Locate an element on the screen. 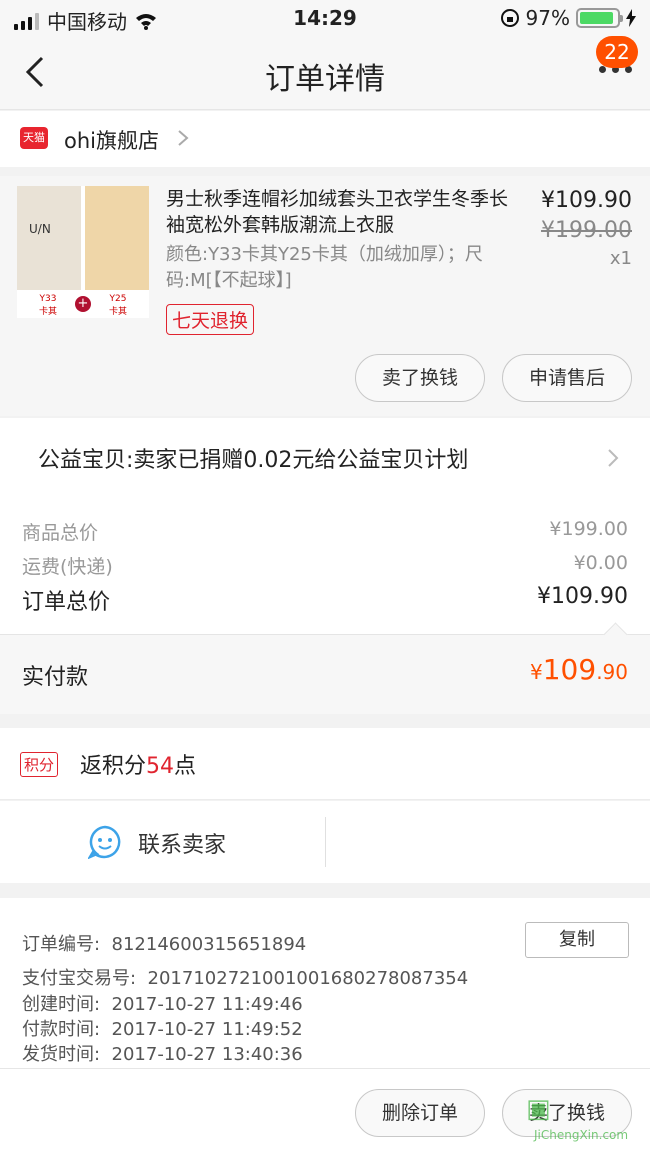  charging-icon is located at coordinates (631, 18).